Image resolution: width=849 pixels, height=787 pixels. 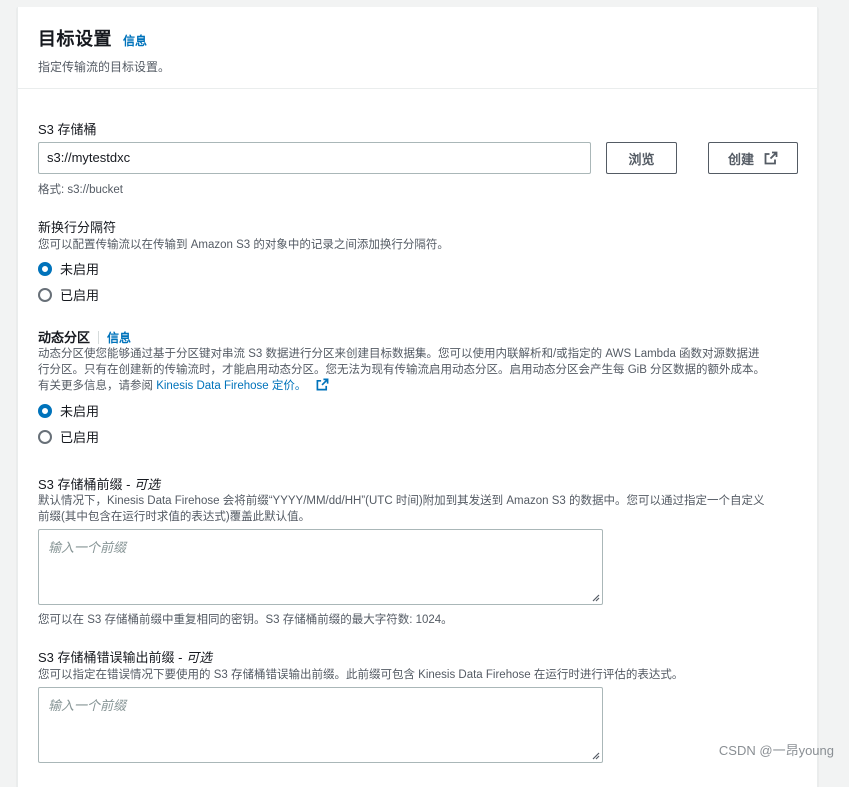 I want to click on s3-bucket-label: S3 存储桶, so click(x=67, y=128).